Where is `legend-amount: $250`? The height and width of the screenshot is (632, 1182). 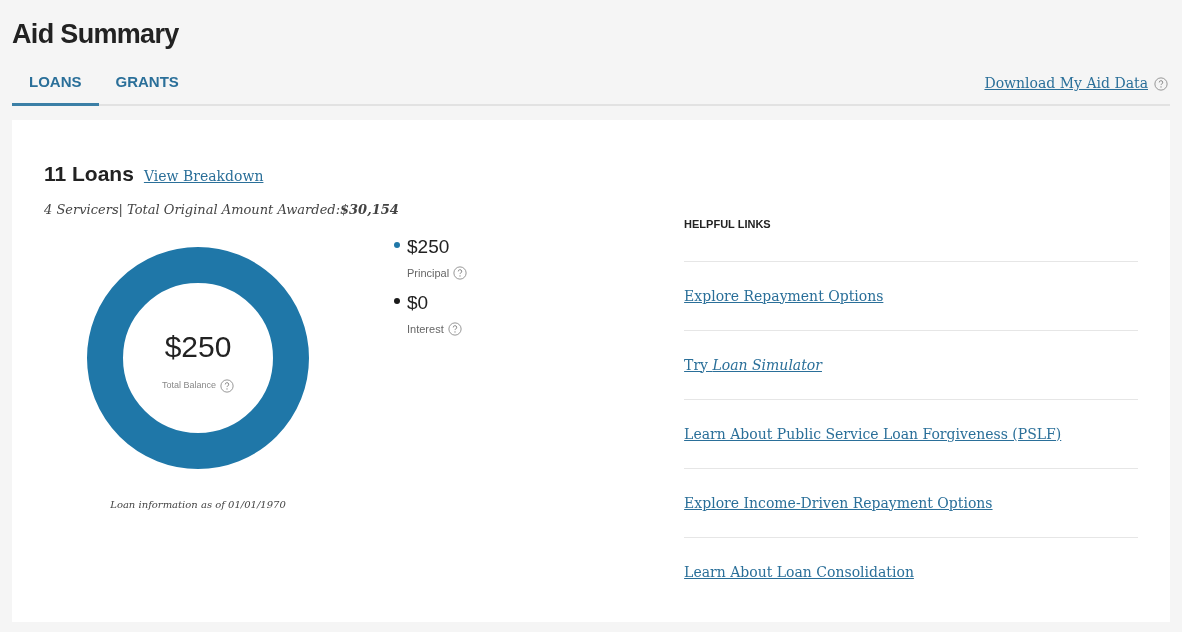
legend-amount: $250 is located at coordinates (429, 247).